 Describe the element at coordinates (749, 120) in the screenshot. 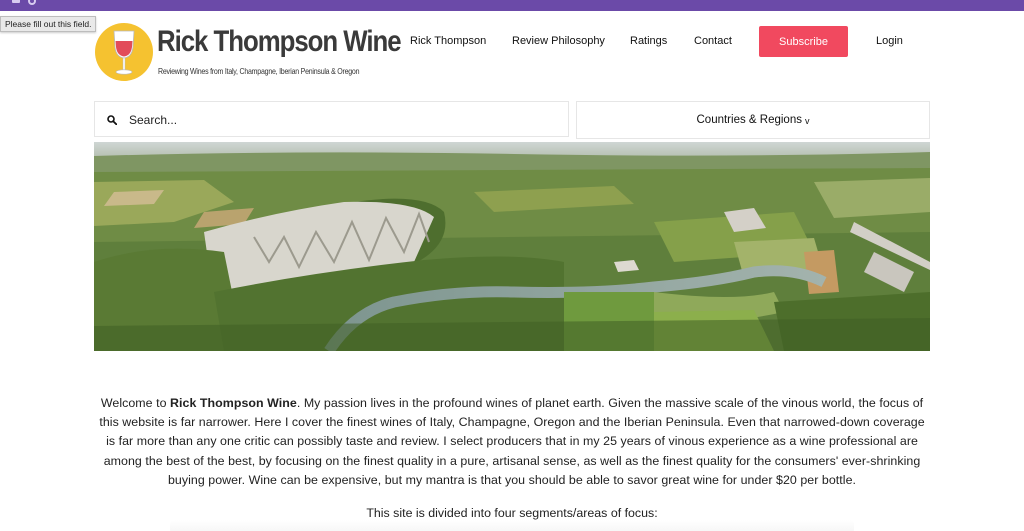

I see `countries-regions-label: Countries & Regions` at that location.